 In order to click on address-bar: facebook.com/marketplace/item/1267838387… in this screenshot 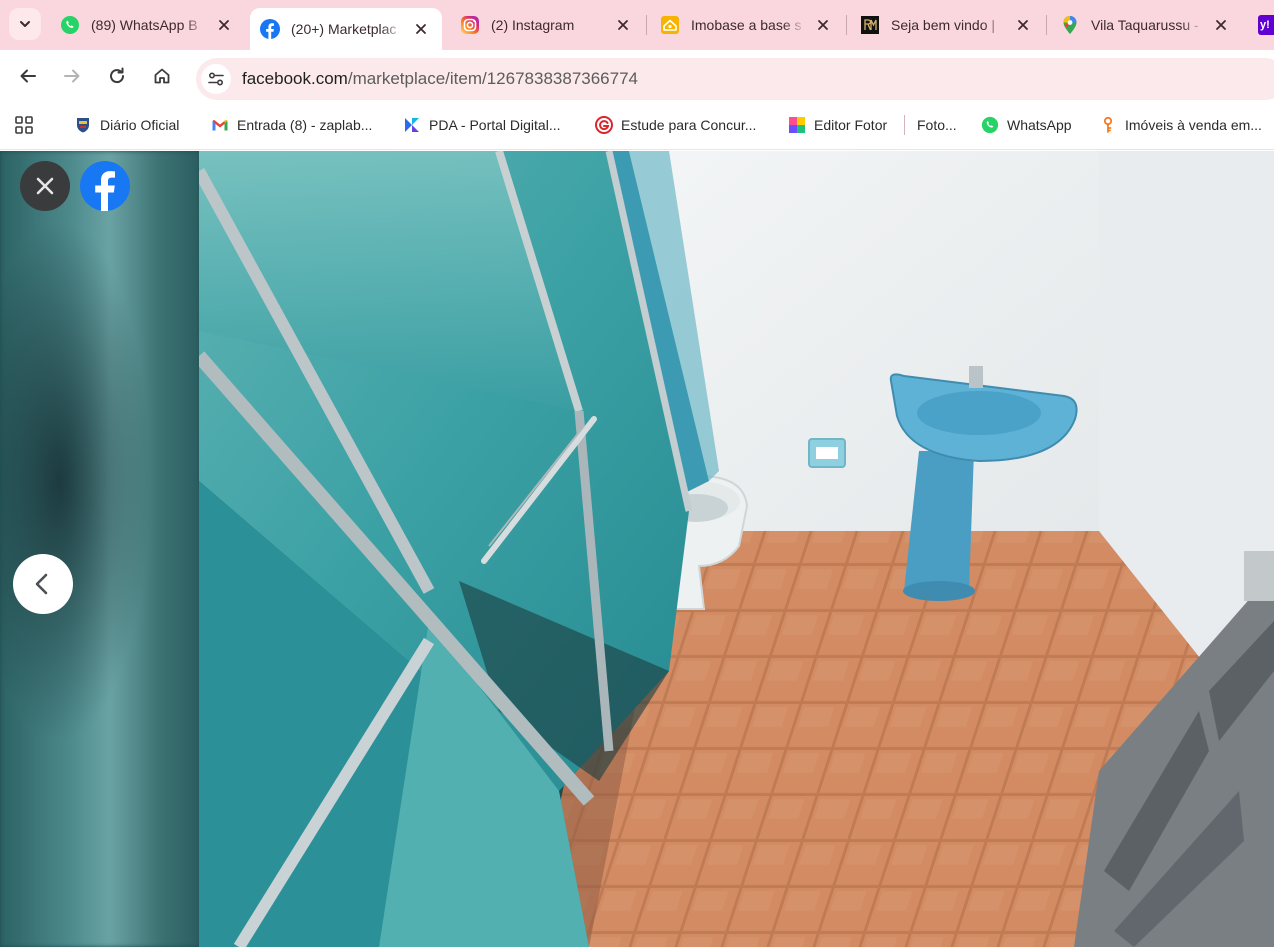, I will do `click(735, 79)`.